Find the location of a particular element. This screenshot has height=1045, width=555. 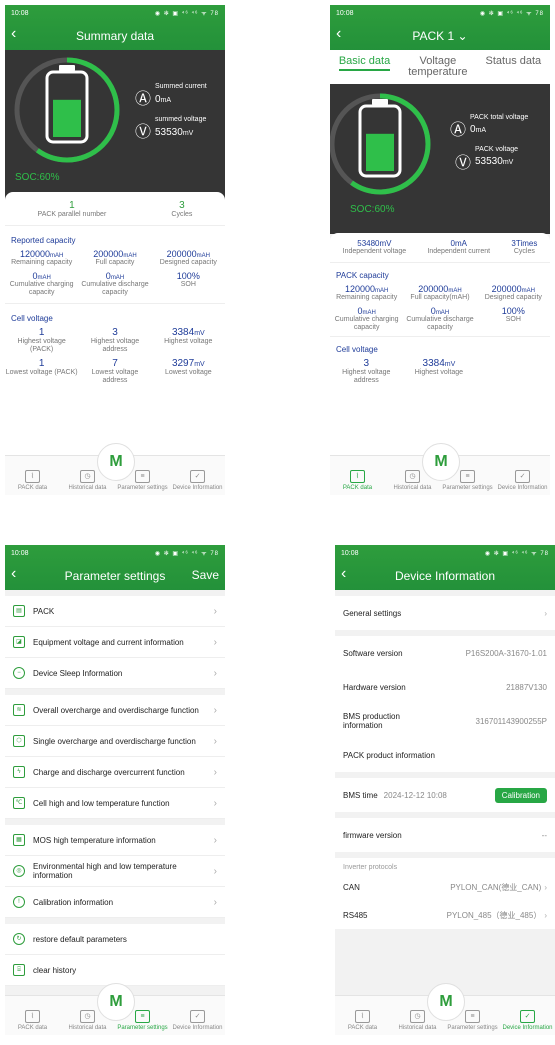

header: 10:08 ◉ ✻ ▣ ⁴⁶ ⁴⁶ ᯤ 78 ‹ PACK 1 ⌄ is located at coordinates (440, 27).